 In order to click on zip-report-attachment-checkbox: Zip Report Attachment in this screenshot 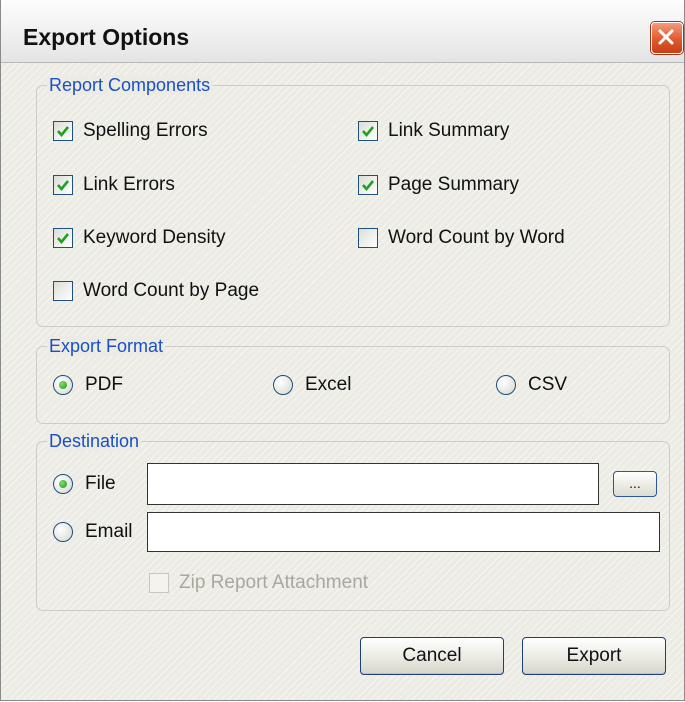, I will do `click(258, 583)`.